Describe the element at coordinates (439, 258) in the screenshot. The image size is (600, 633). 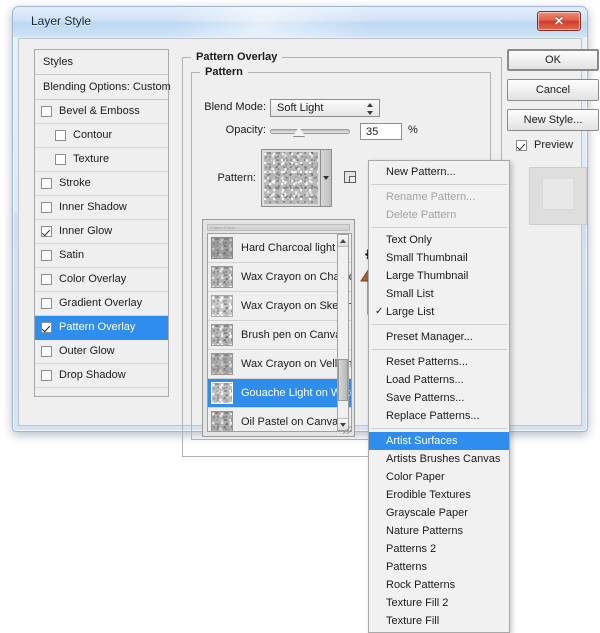
I see `menu-item-small-thumbnail: Small Thumbnail` at that location.